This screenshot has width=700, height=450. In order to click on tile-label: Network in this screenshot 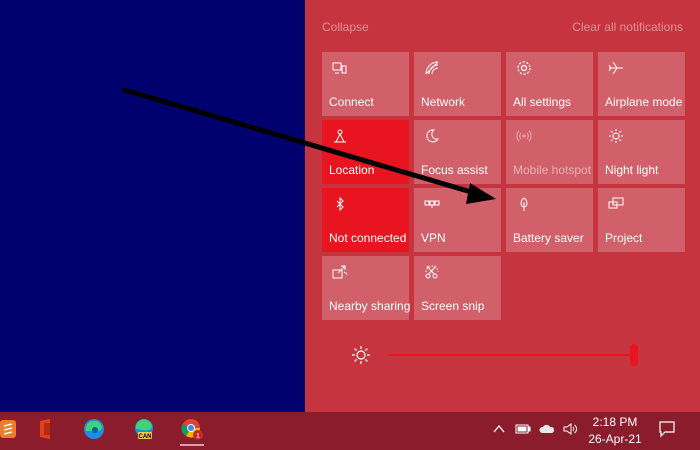, I will do `click(443, 102)`.